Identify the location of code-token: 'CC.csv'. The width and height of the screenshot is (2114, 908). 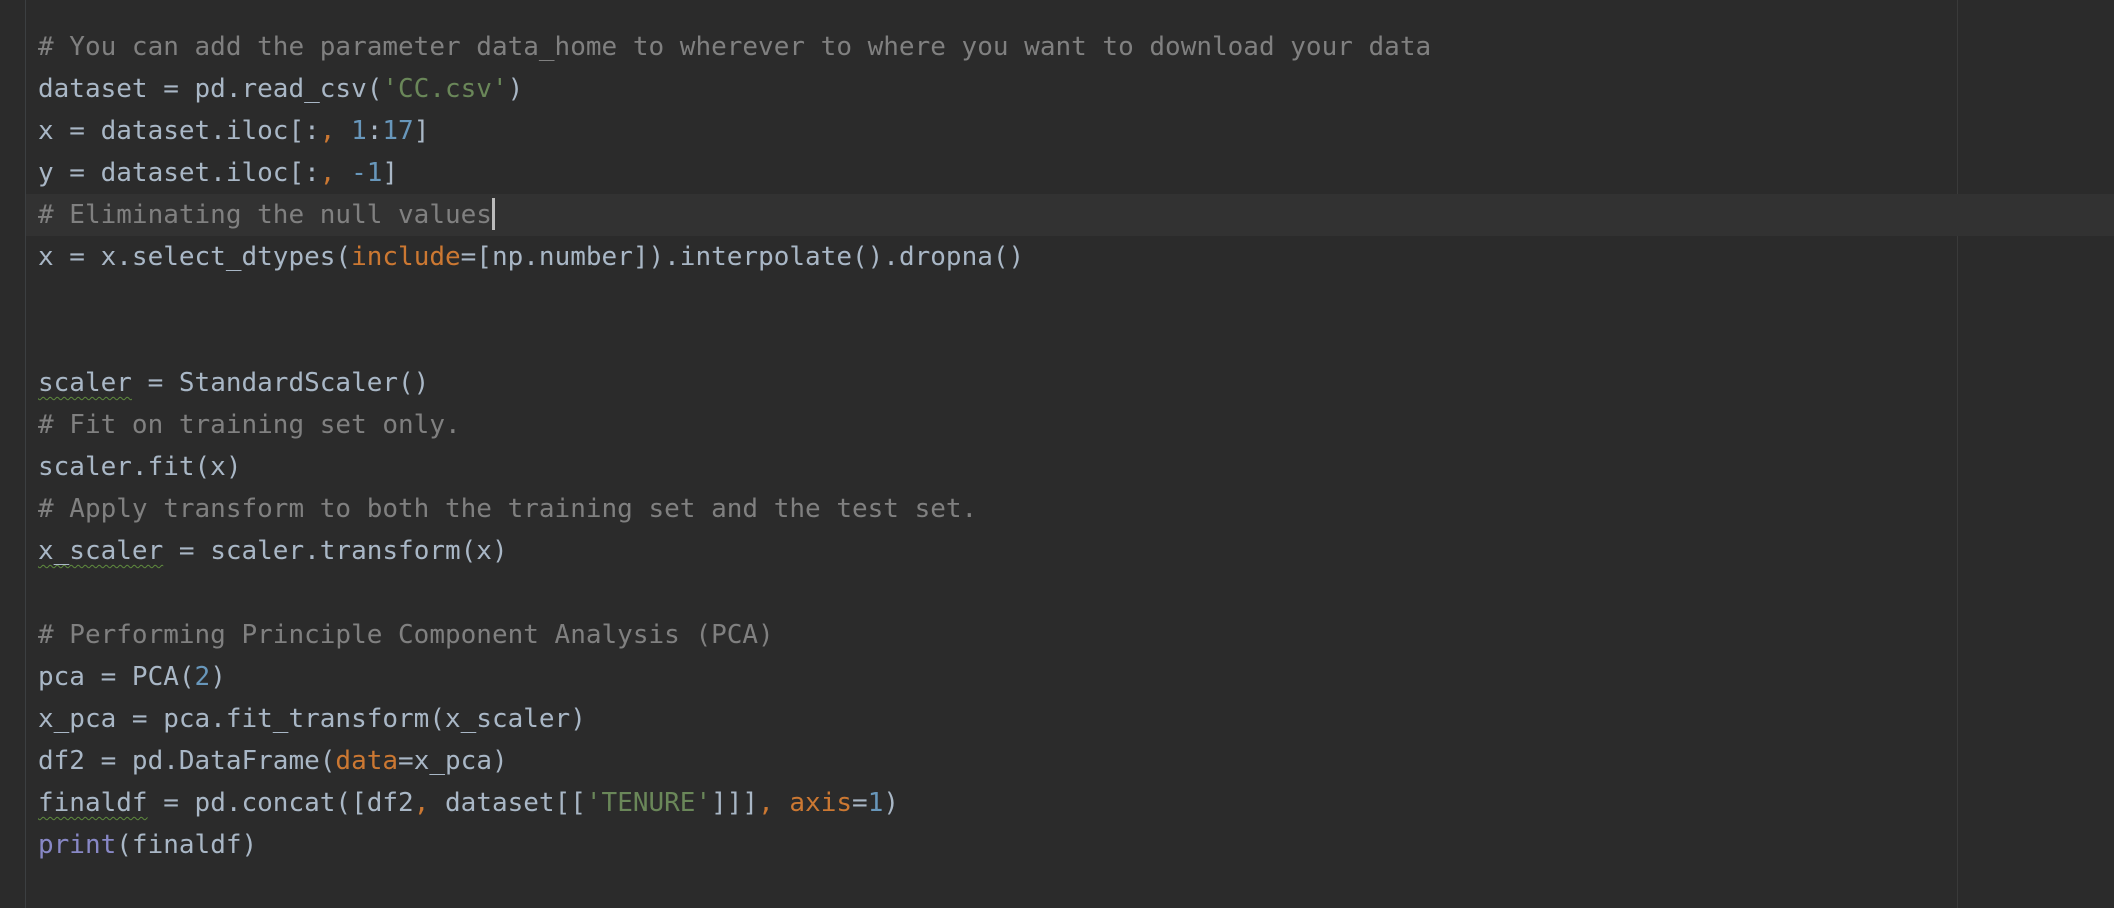
(445, 89).